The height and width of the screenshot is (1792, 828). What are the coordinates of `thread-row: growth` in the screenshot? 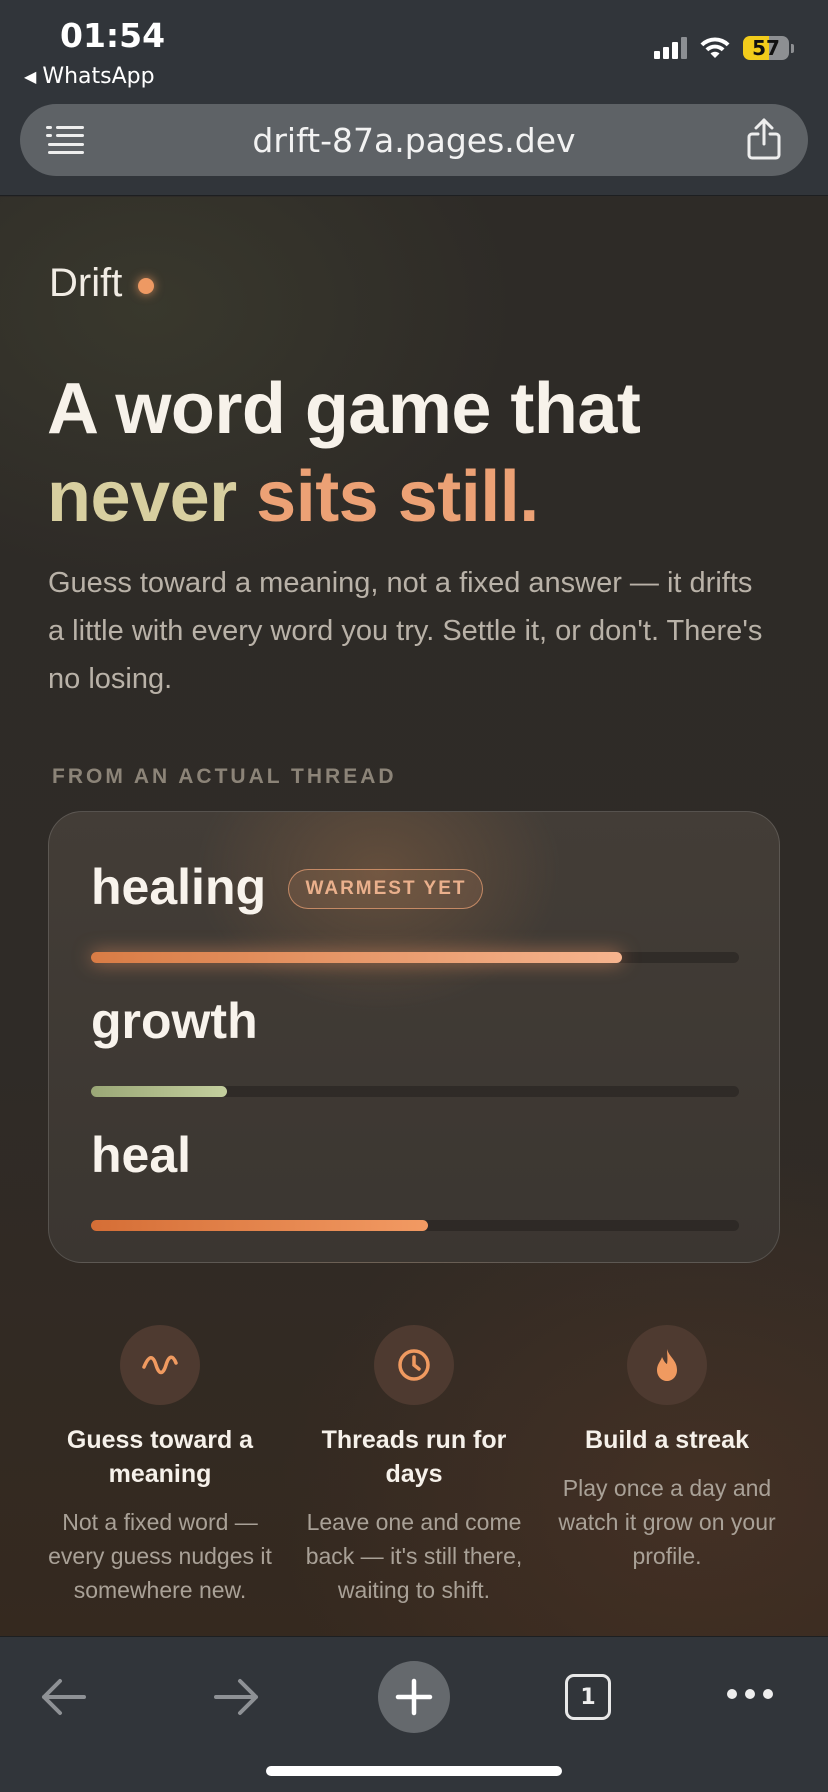 It's located at (415, 1044).